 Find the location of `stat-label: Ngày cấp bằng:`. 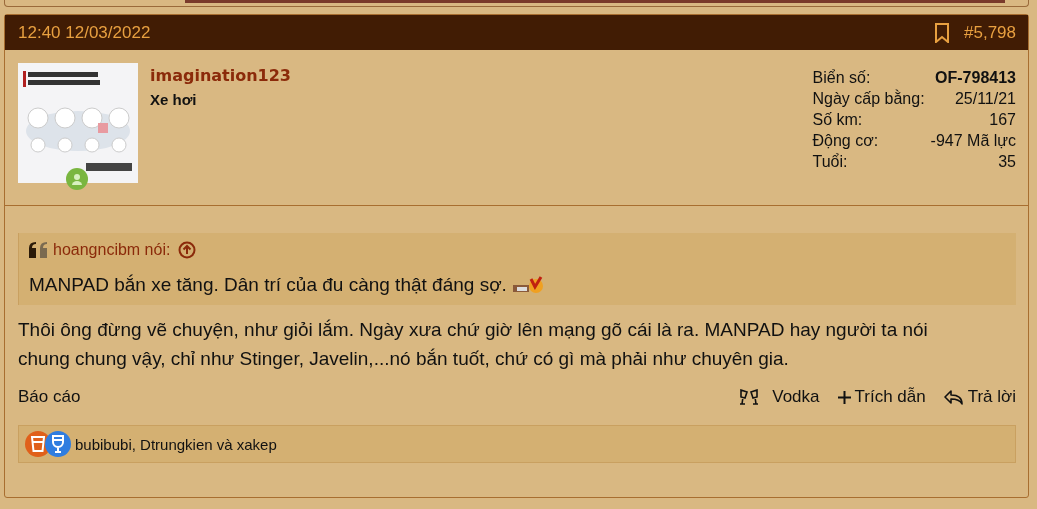

stat-label: Ngày cấp bằng: is located at coordinates (868, 99).